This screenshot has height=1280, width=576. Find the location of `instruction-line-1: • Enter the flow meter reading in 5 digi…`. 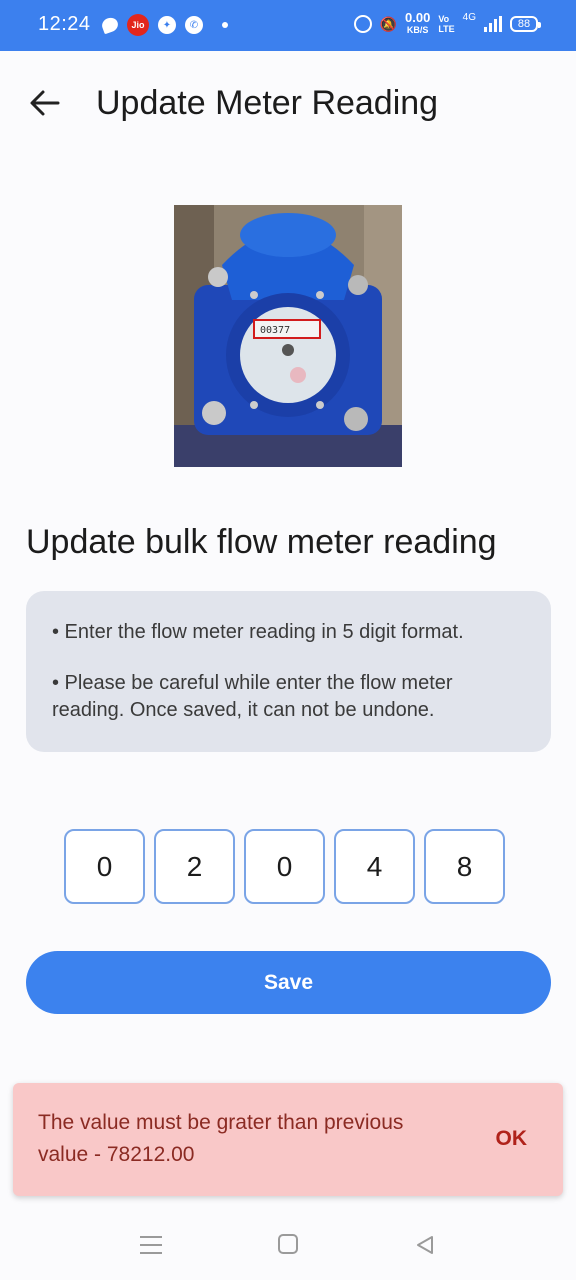

instruction-line-1: • Enter the flow meter reading in 5 digi… is located at coordinates (258, 632).